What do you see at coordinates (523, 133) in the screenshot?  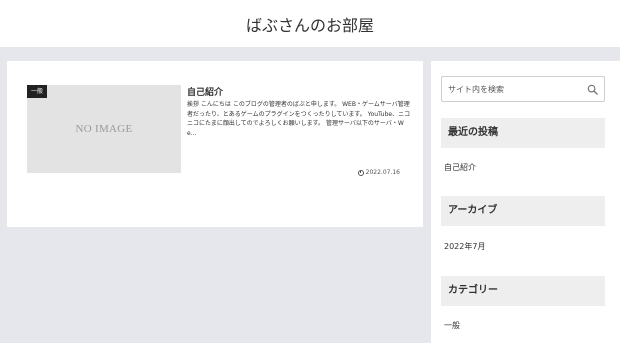 I see `recent-posts-heading: 最近の投稿` at bounding box center [523, 133].